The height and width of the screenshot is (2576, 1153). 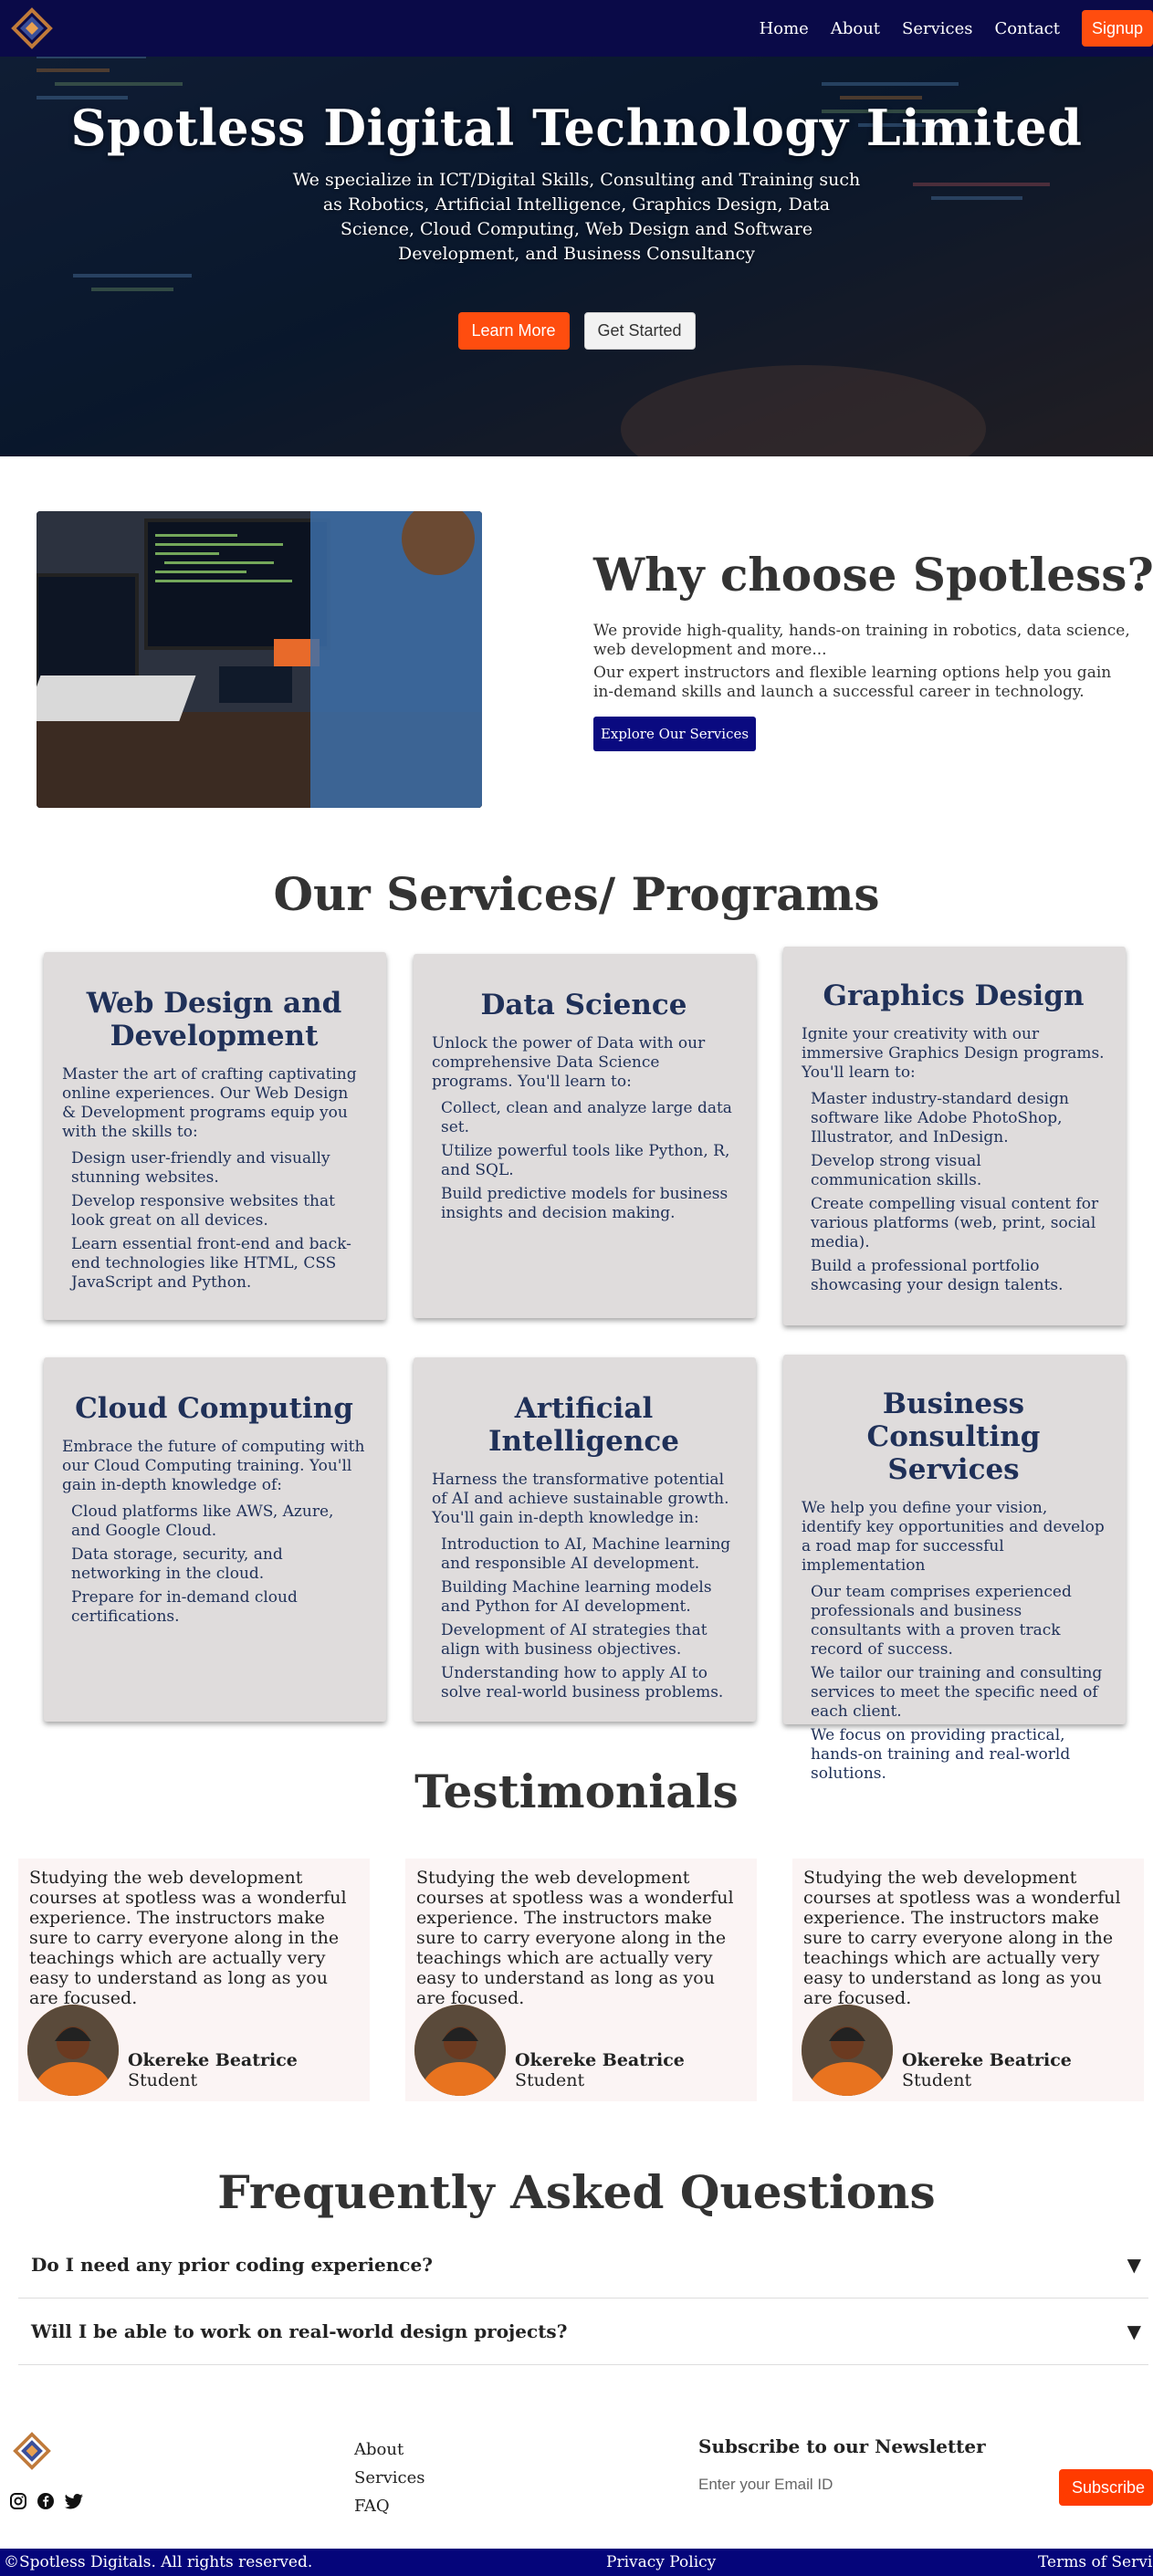 I want to click on twitter-icon, so click(x=74, y=2503).